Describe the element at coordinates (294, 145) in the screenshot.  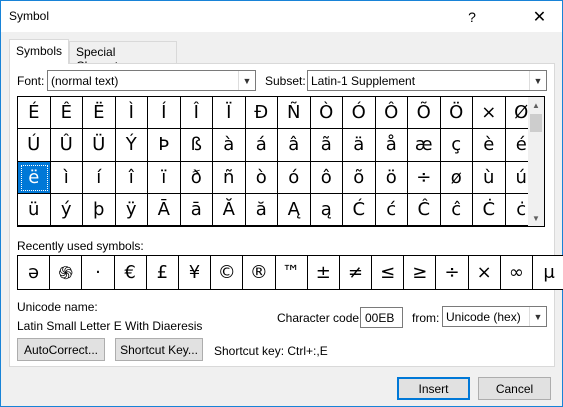
I see `symbol-cell: â` at that location.